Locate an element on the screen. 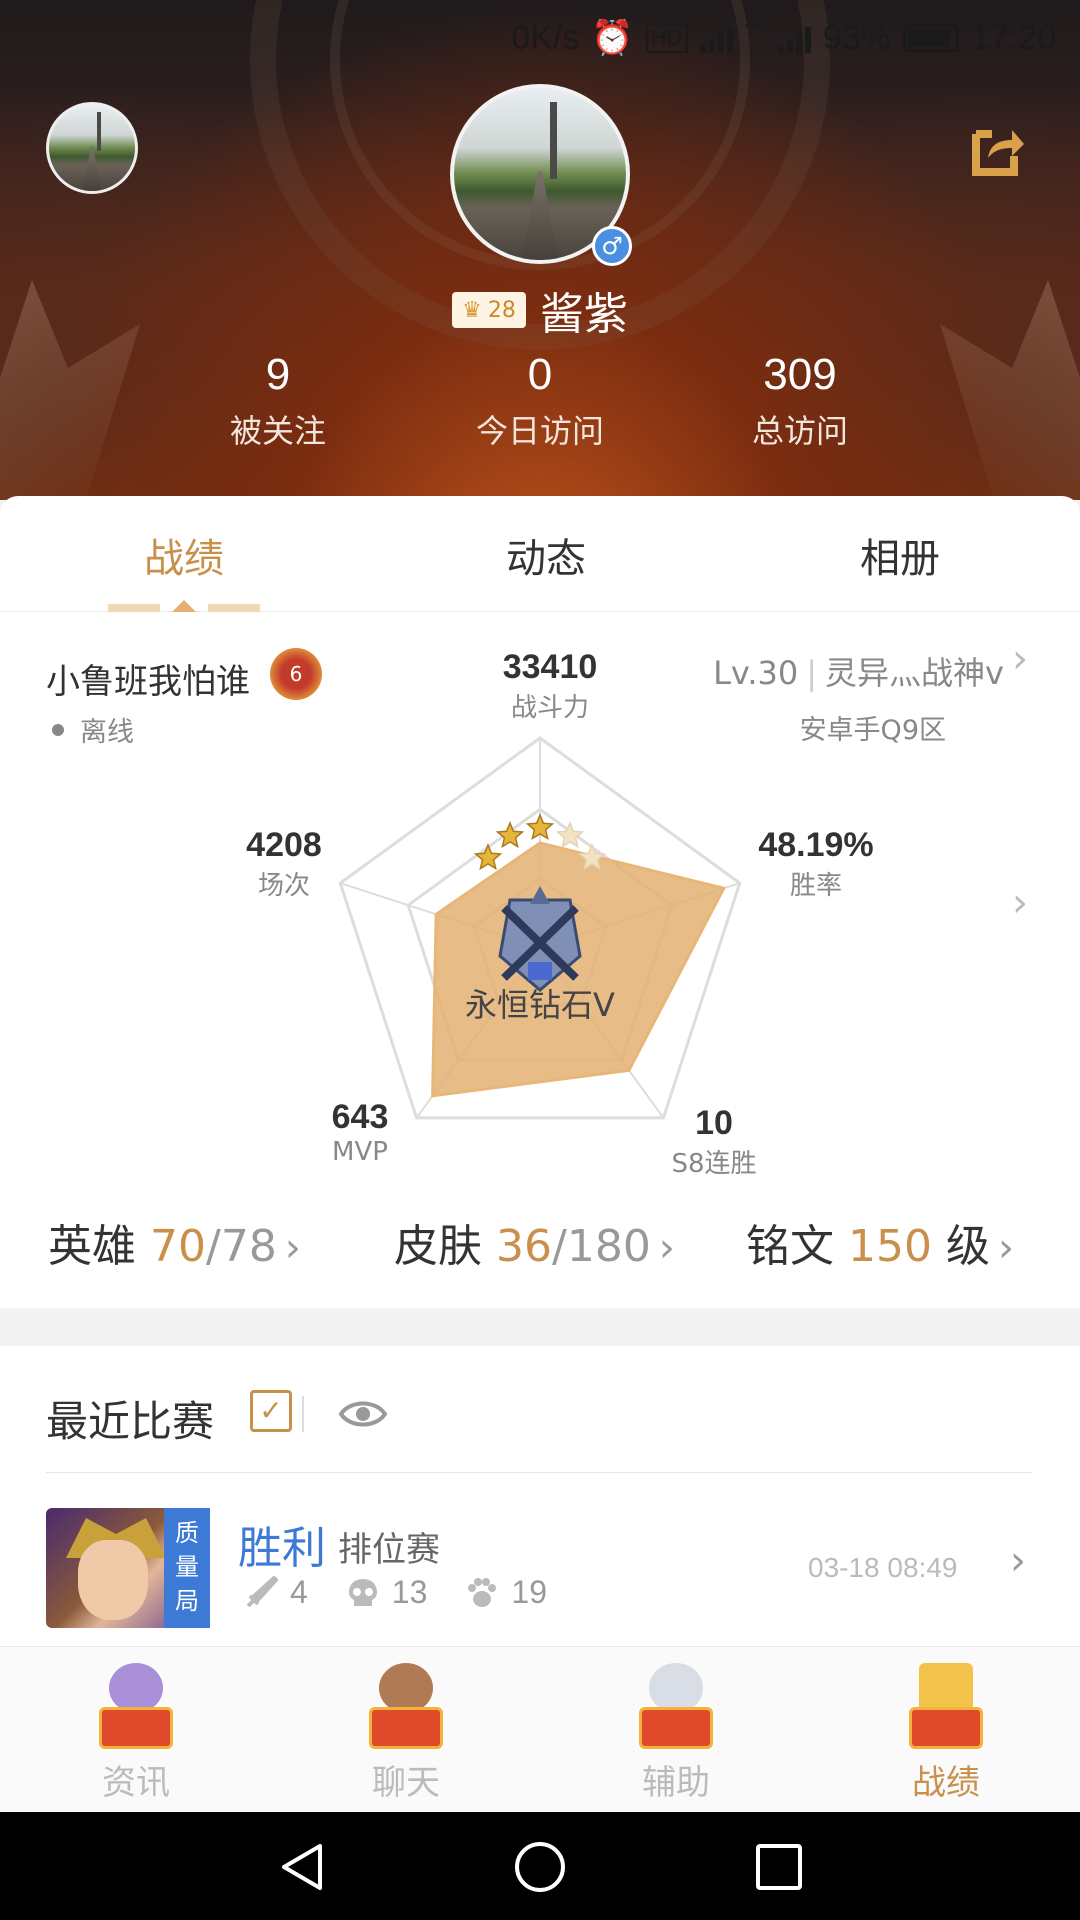 The width and height of the screenshot is (1080, 1920). match-result: 胜利 is located at coordinates (282, 1548).